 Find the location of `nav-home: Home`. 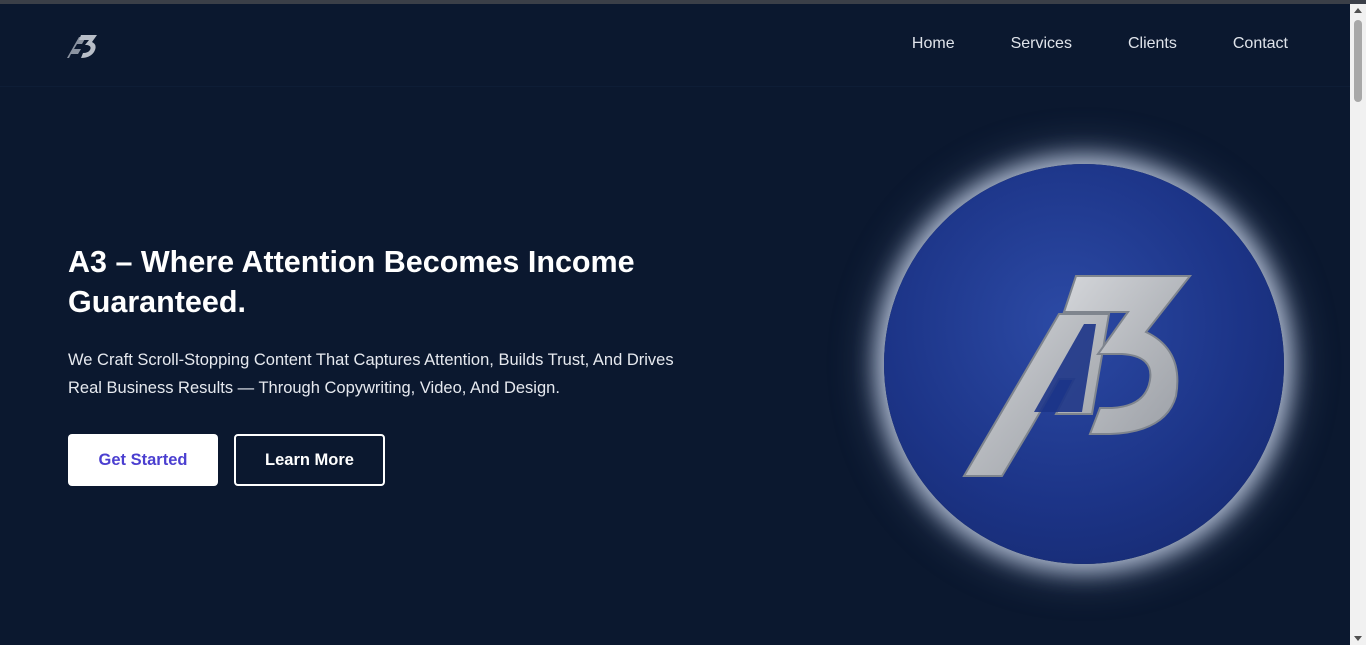

nav-home: Home is located at coordinates (933, 44).